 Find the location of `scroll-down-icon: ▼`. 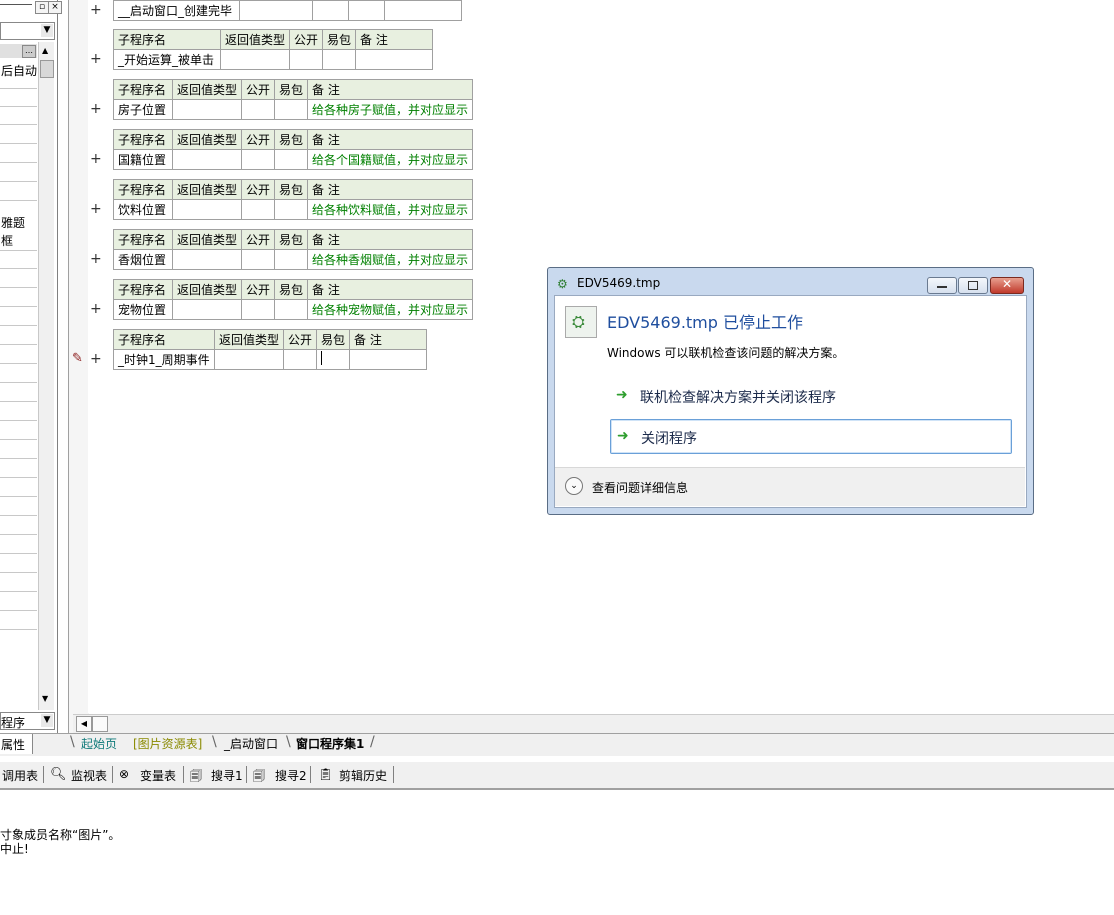

scroll-down-icon: ▼ is located at coordinates (45, 698).